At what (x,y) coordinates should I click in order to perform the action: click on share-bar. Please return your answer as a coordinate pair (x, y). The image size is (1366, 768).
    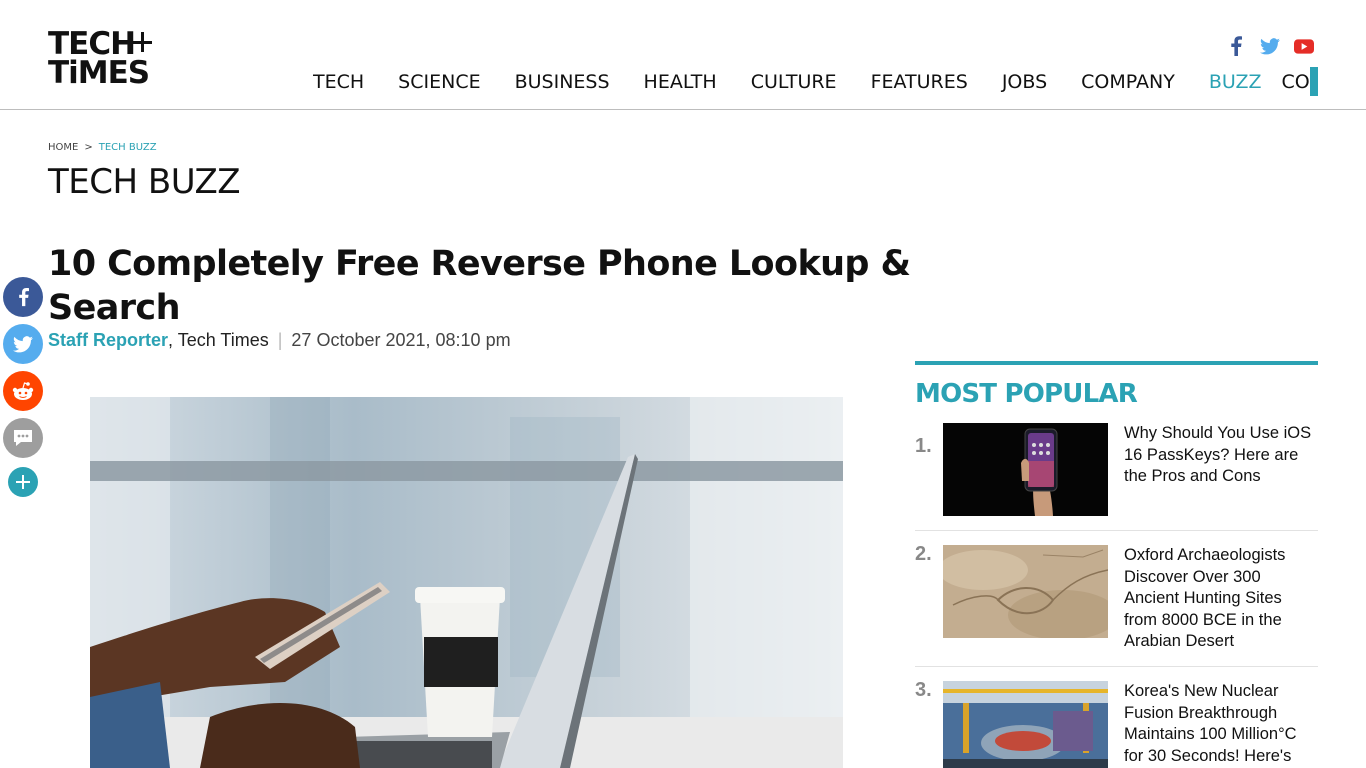
    Looking at the image, I should click on (23, 387).